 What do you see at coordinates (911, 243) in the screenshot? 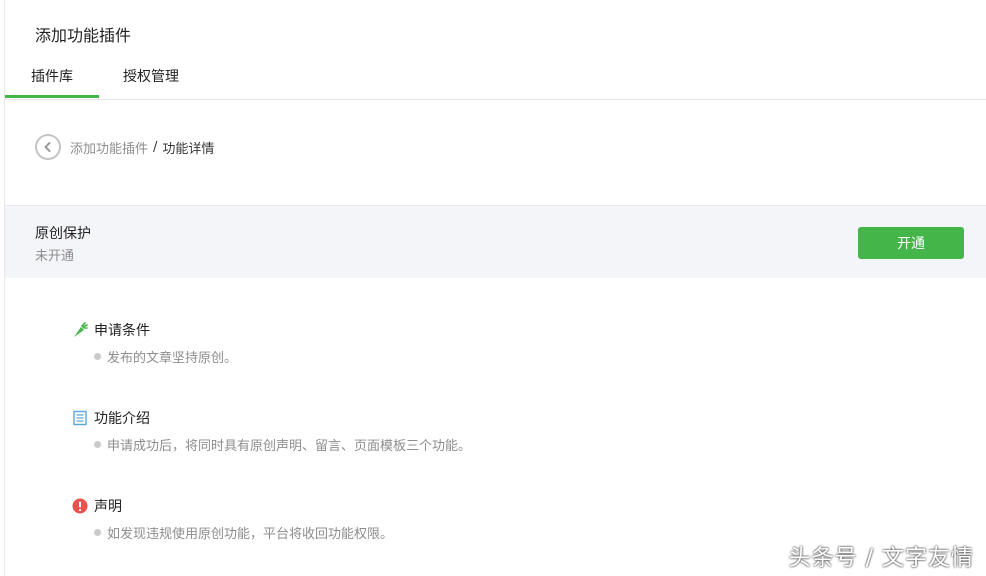
I see `activate-button: 开通` at bounding box center [911, 243].